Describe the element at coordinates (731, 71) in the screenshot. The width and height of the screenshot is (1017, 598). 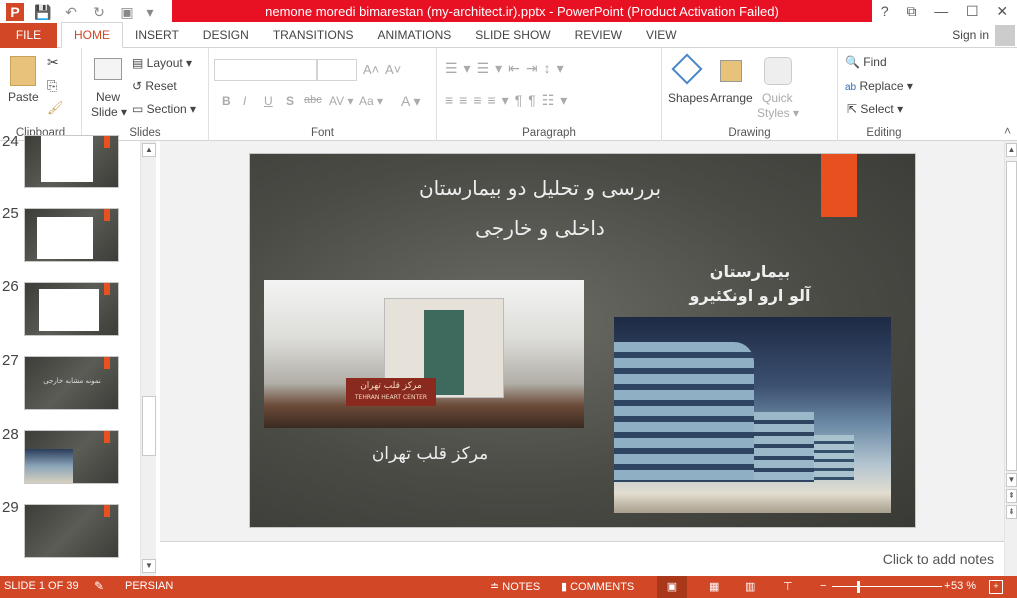
I see `arrange-icon` at that location.